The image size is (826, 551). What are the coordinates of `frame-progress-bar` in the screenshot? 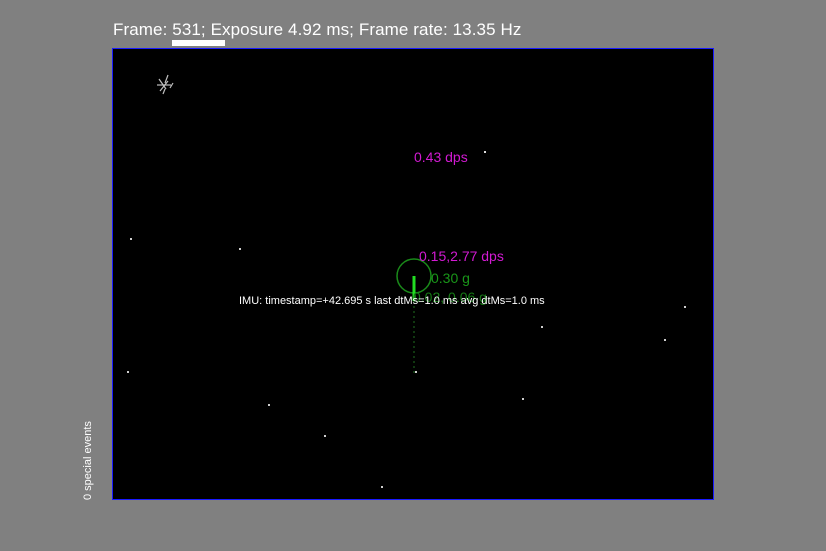 It's located at (198, 43).